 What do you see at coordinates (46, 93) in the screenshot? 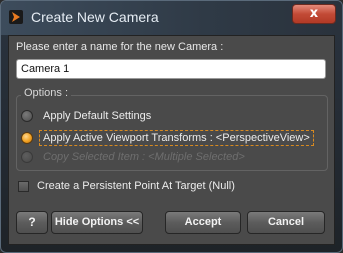
I see `options-group-label: Options :` at bounding box center [46, 93].